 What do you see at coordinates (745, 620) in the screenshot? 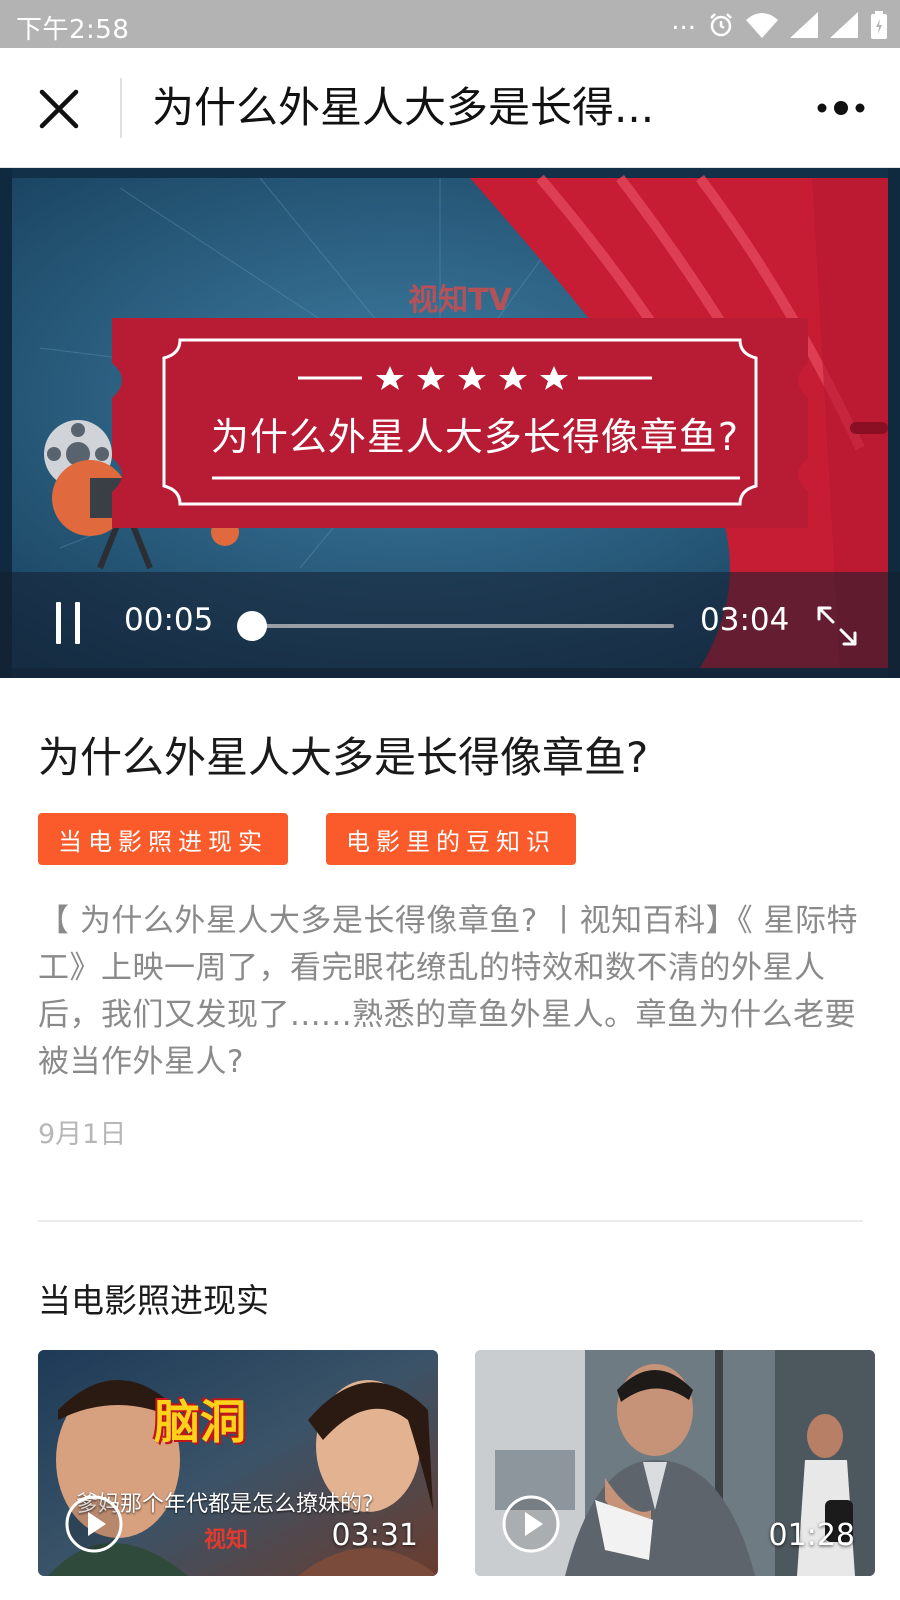
I see `total-time: 03:04` at bounding box center [745, 620].